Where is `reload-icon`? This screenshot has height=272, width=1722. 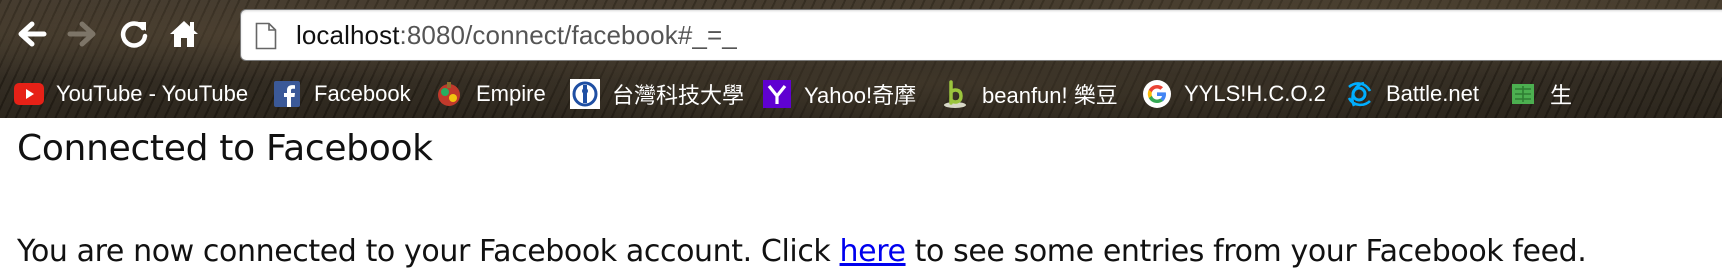
reload-icon is located at coordinates (134, 34).